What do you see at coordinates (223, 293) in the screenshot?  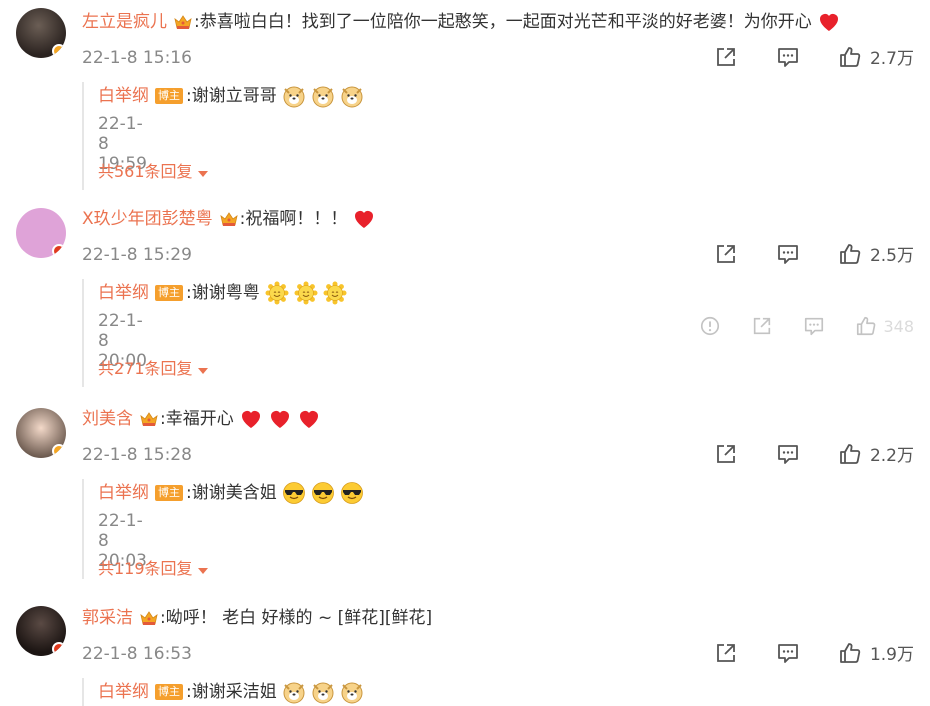 I see `reply-text: :谢谢粤粤` at bounding box center [223, 293].